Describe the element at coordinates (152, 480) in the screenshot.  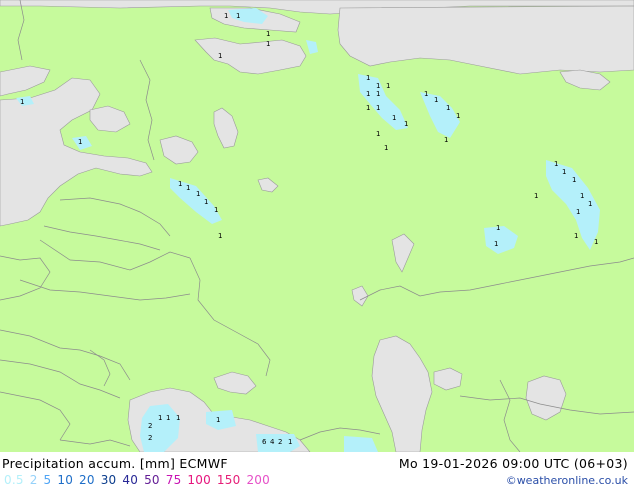
I see `legend-value: 50` at that location.